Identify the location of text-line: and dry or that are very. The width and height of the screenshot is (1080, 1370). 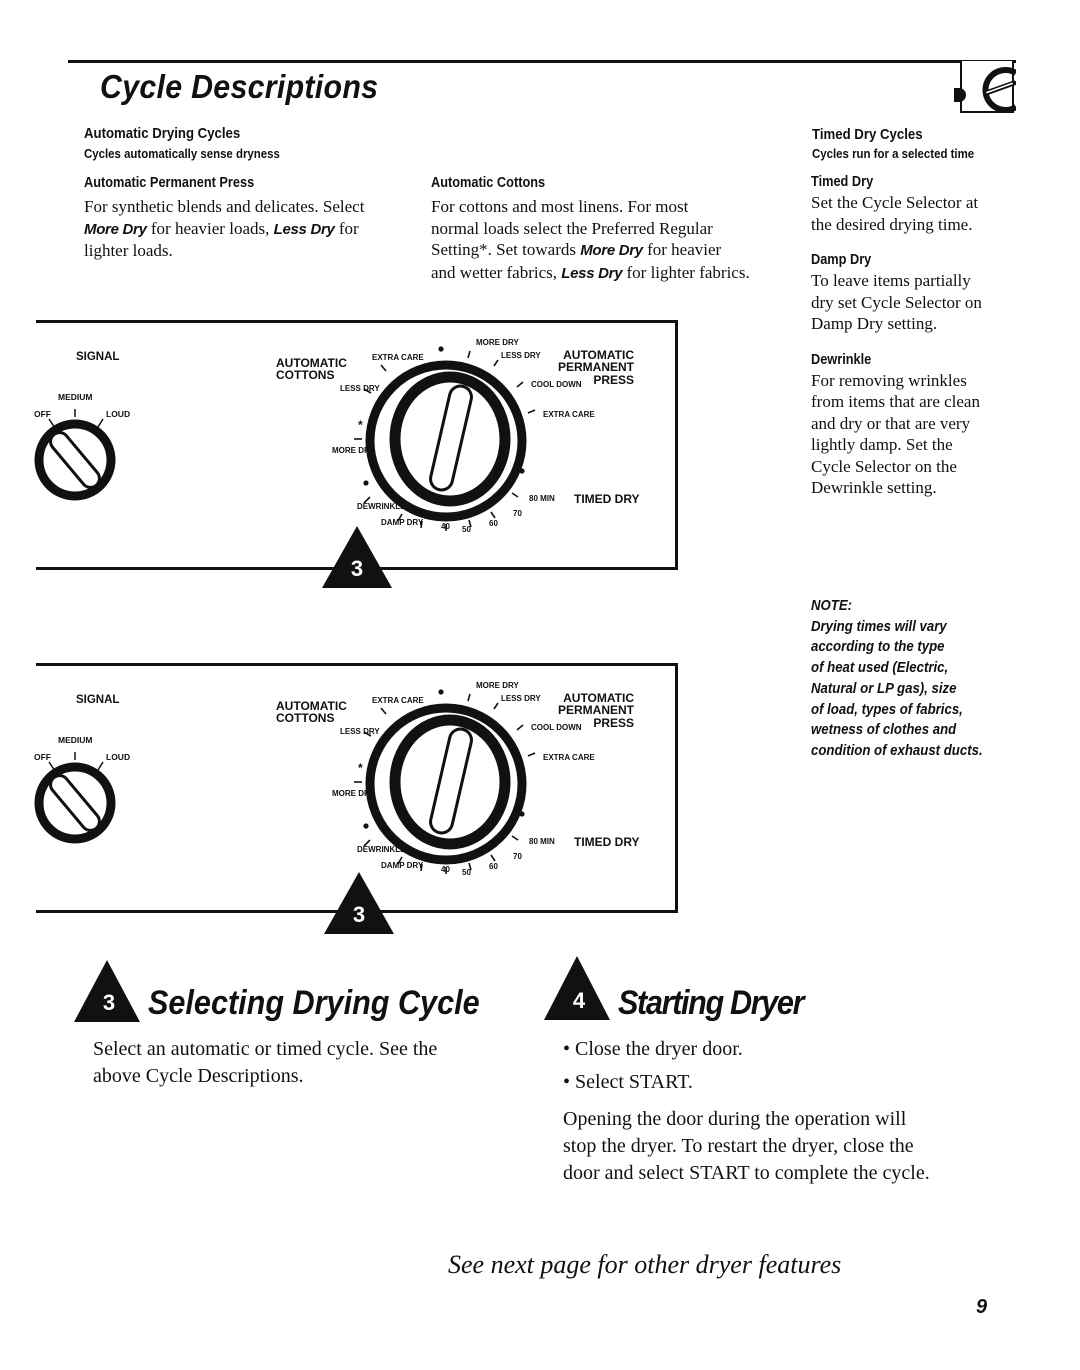
(891, 423).